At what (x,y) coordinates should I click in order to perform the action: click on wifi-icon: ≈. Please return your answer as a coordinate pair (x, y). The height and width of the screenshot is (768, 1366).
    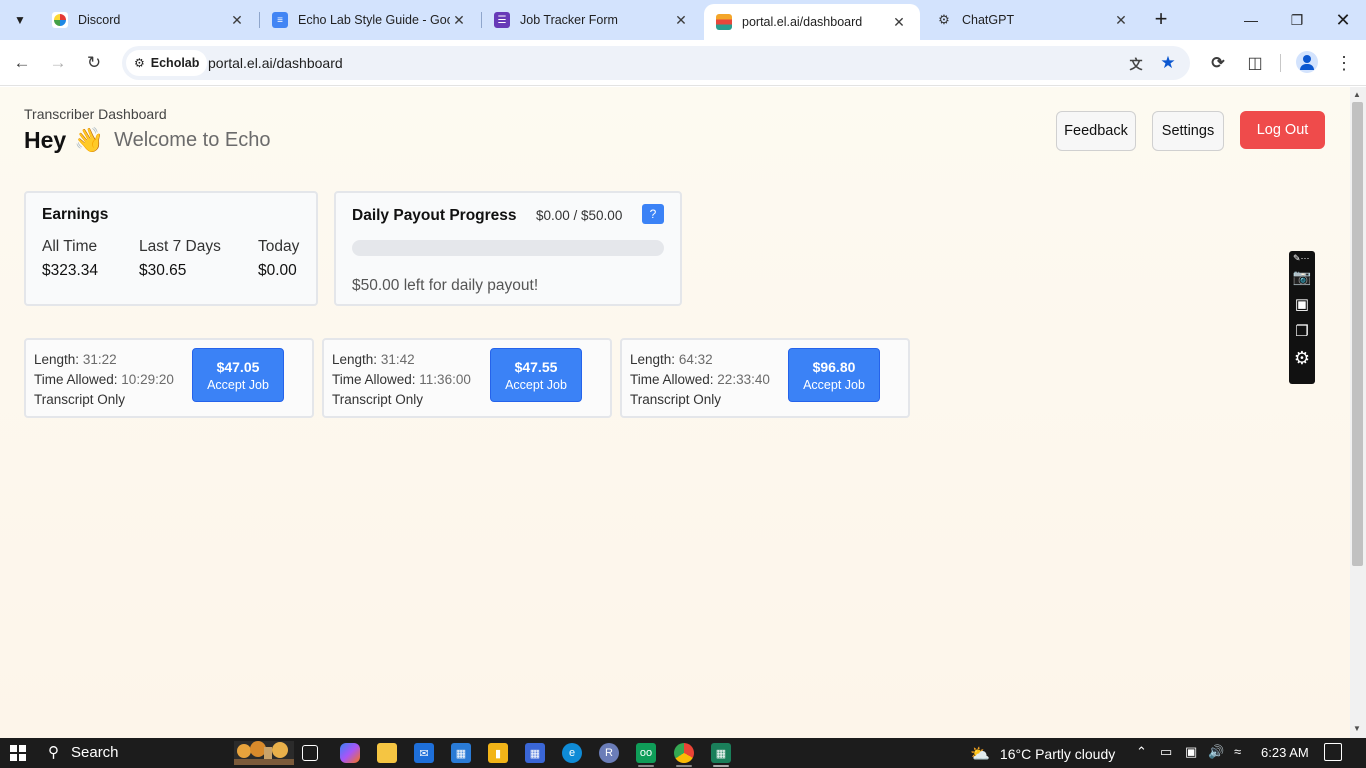
    Looking at the image, I should click on (1237, 751).